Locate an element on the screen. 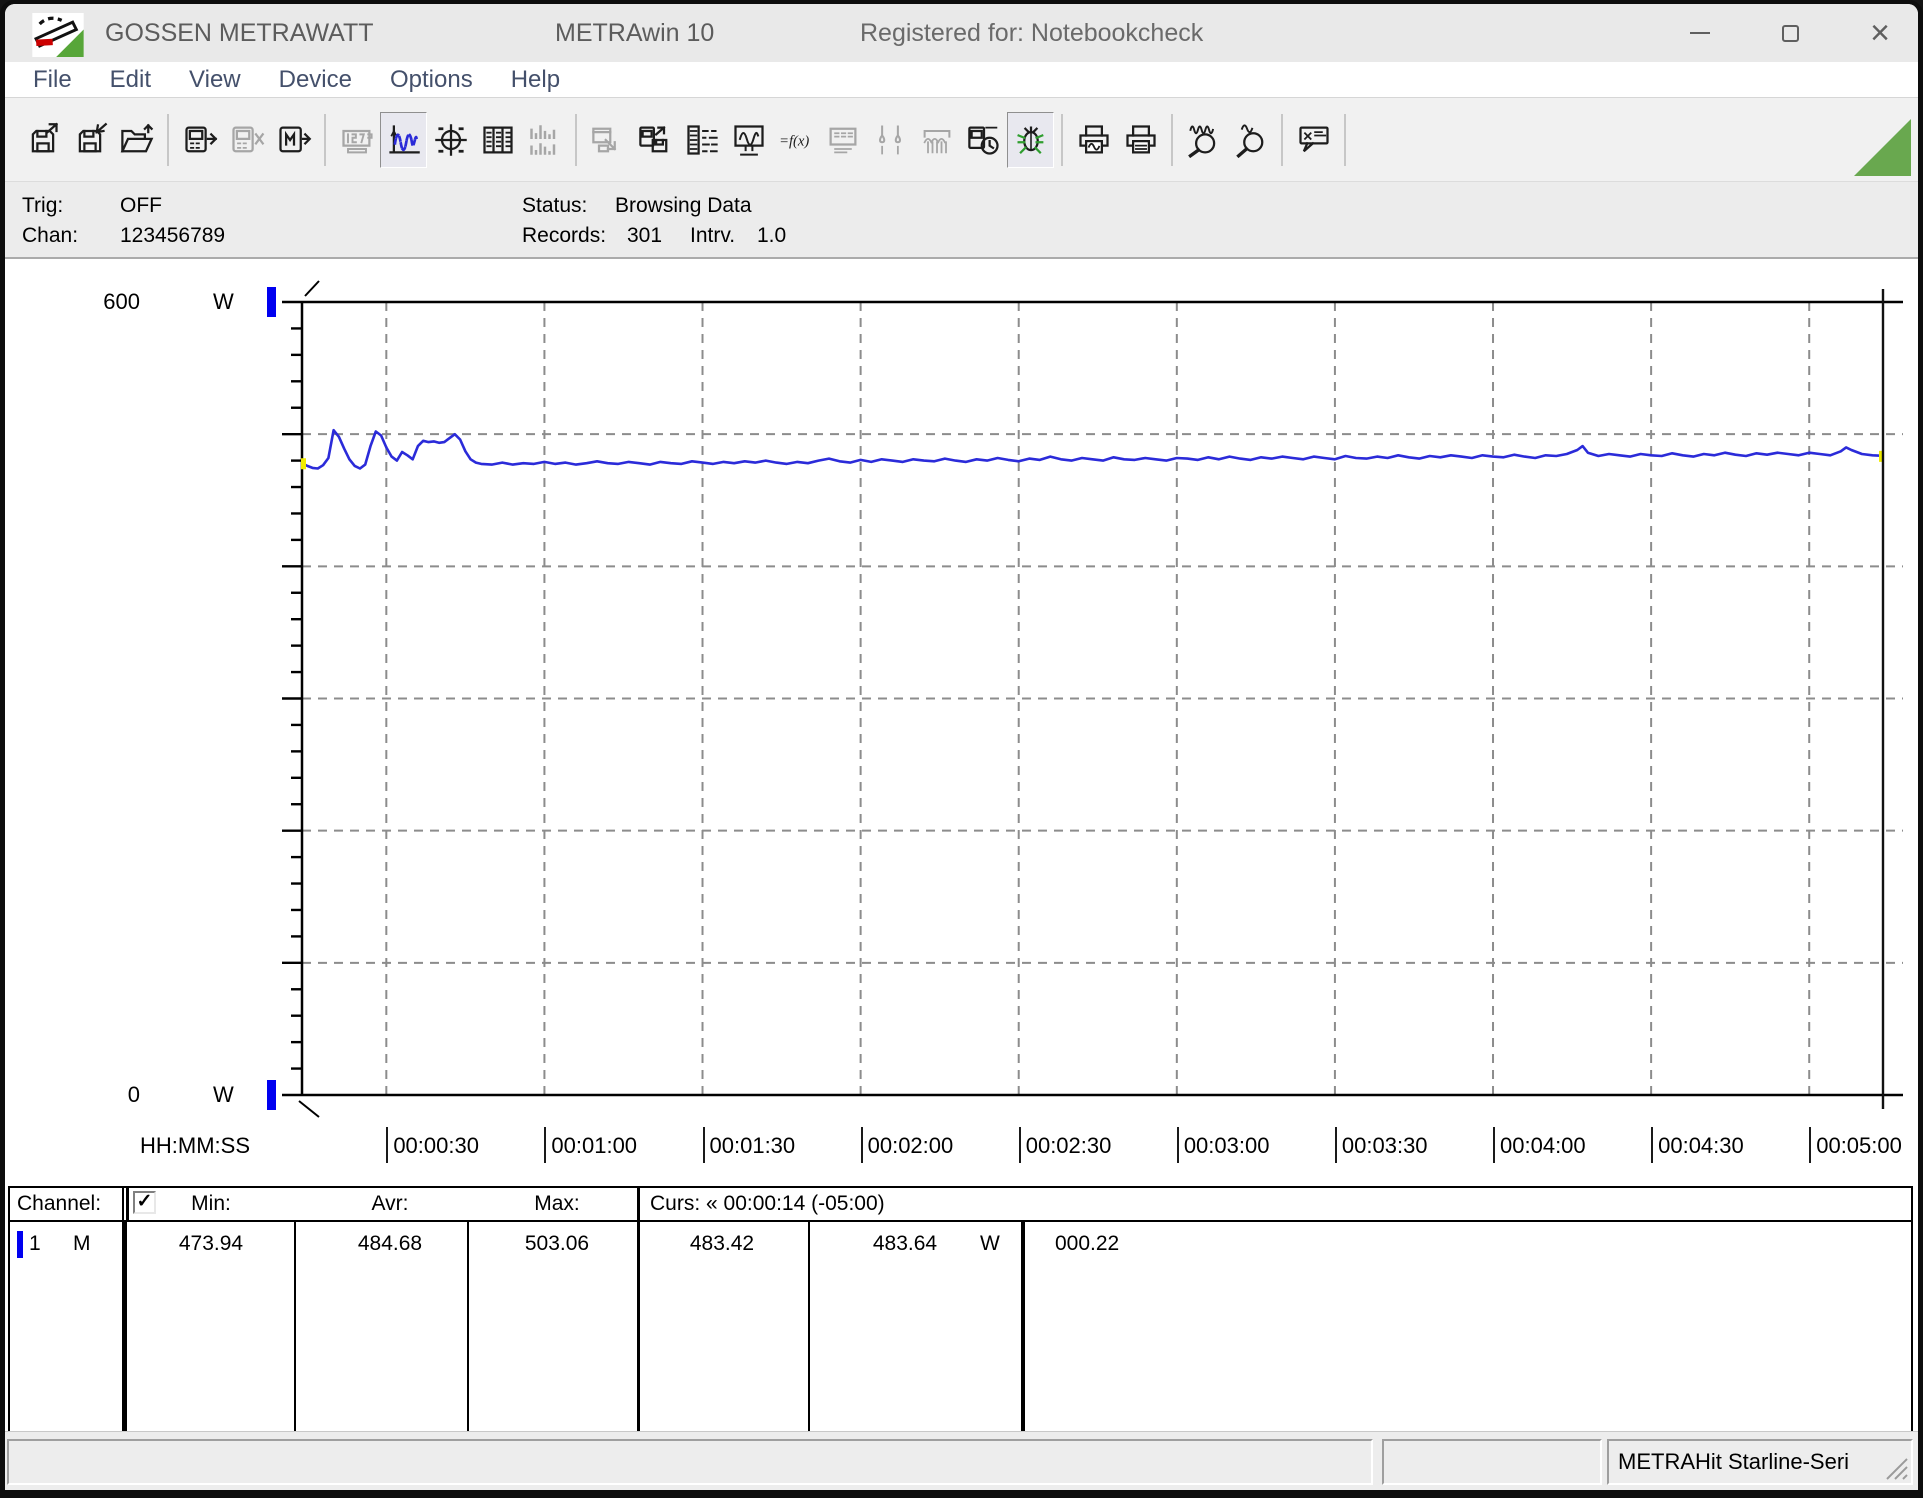 Image resolution: width=1923 pixels, height=1498 pixels. hint-button is located at coordinates (1313, 140).